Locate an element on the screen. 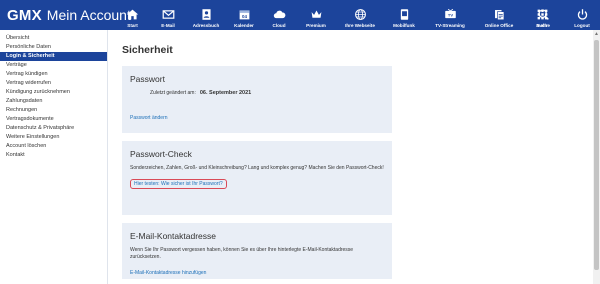 Image resolution: width=600 pixels, height=284 pixels. nav-cloud: Cloud is located at coordinates (279, 15).